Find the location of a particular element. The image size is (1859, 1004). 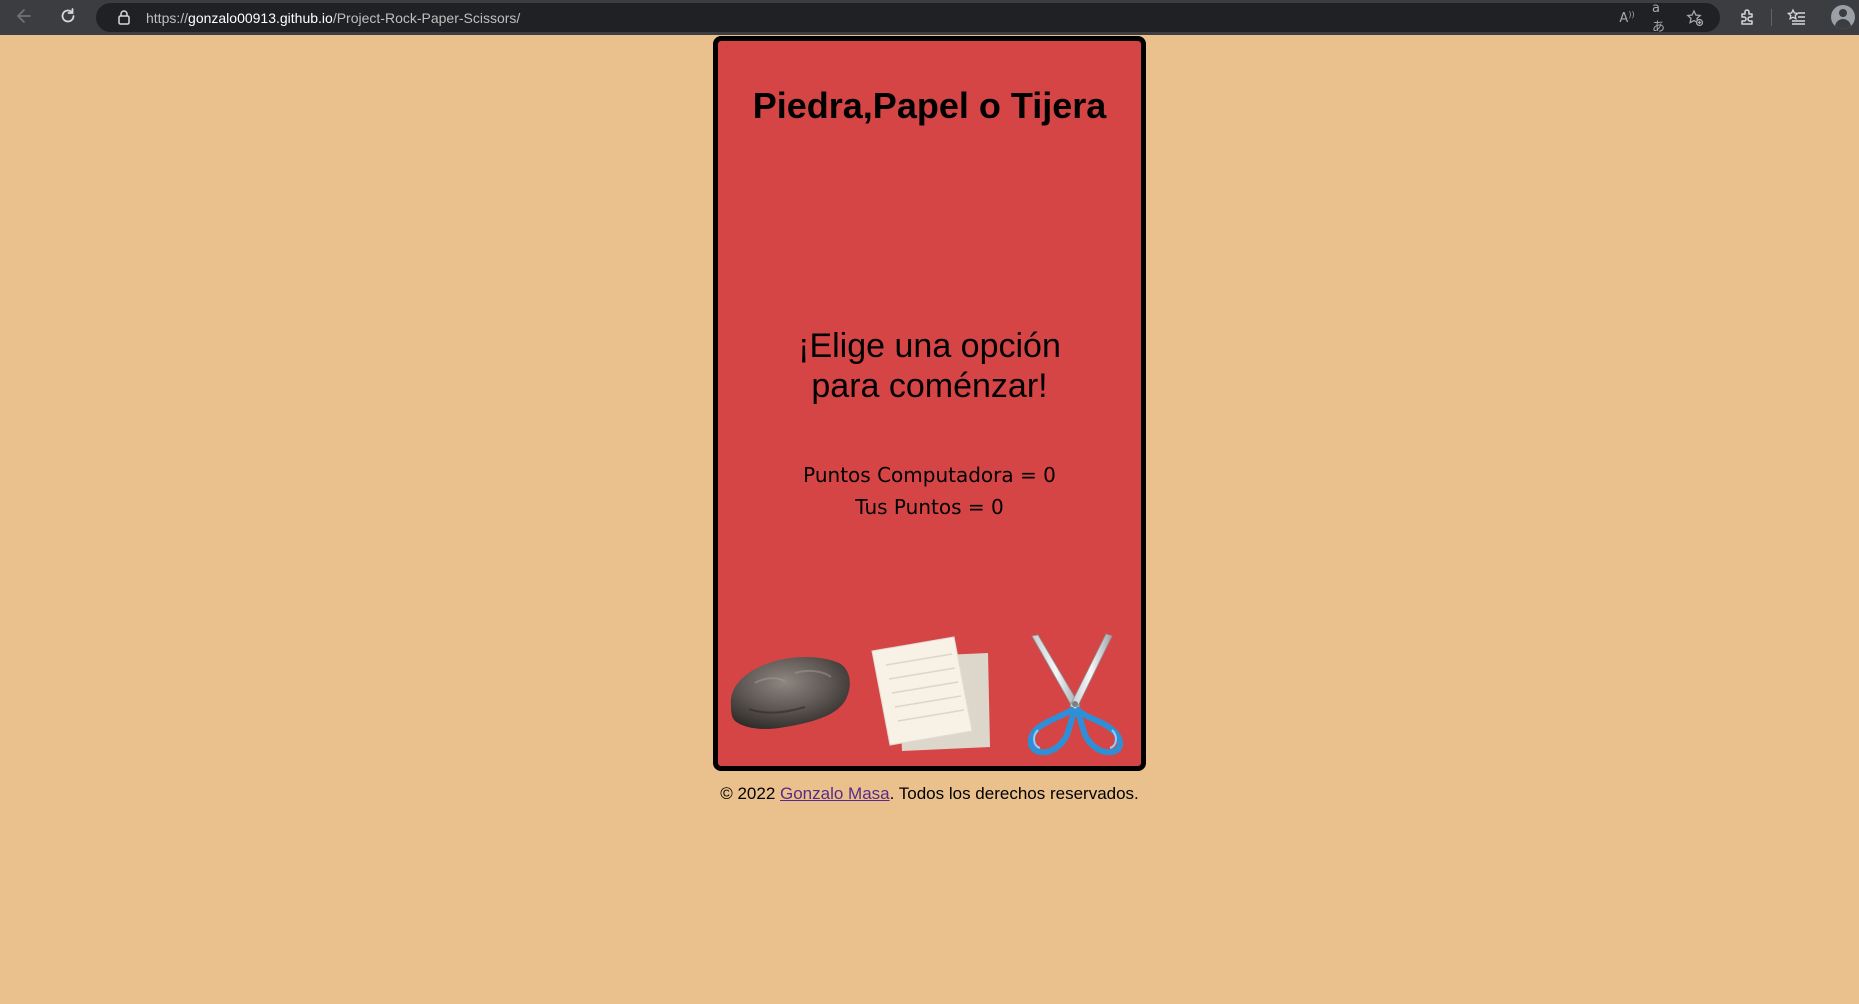

paper-image is located at coordinates (930, 693).